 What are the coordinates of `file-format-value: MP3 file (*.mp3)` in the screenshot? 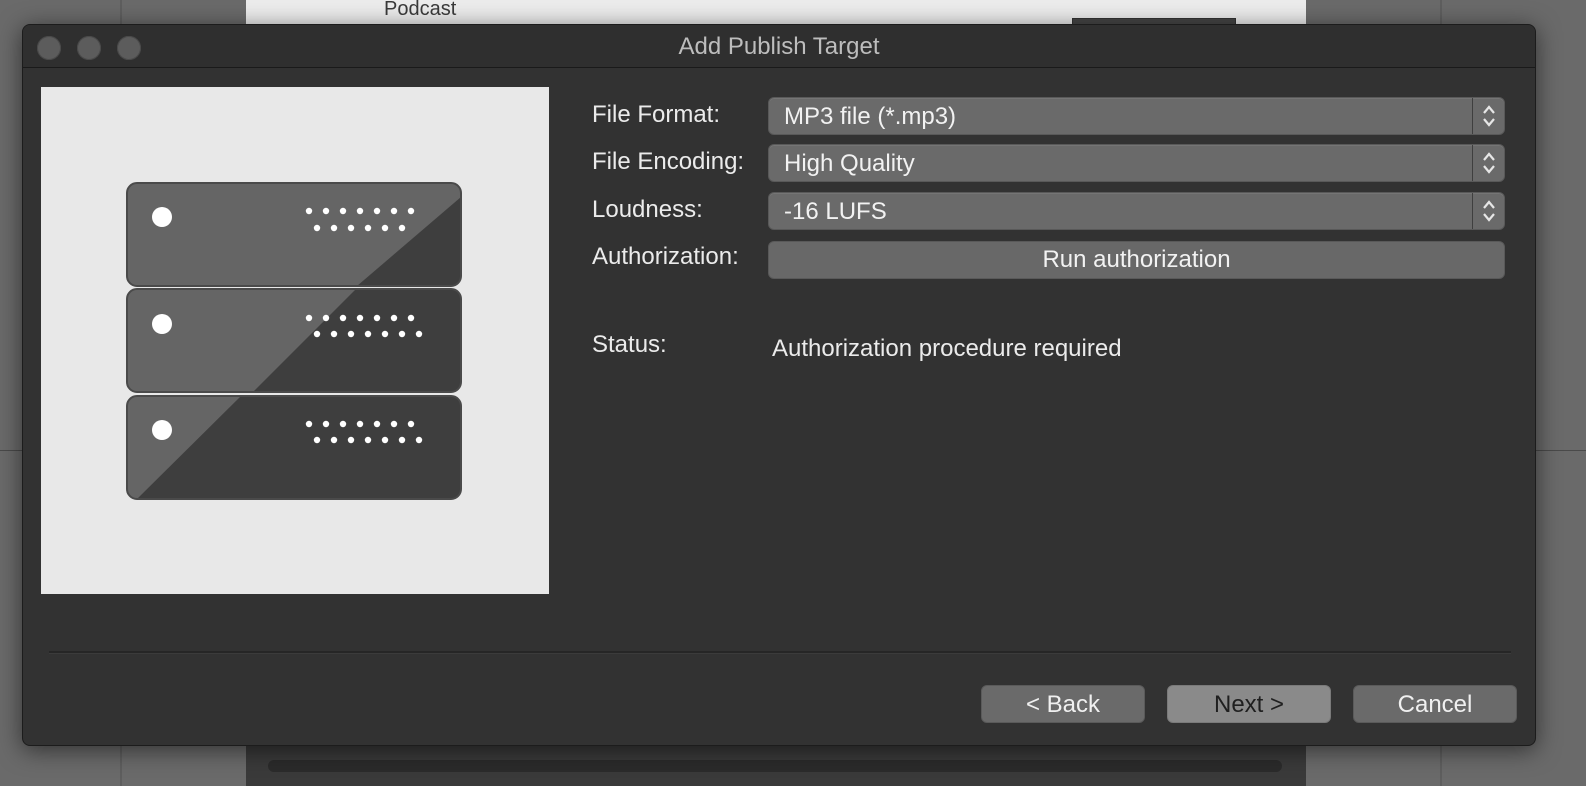 It's located at (870, 116).